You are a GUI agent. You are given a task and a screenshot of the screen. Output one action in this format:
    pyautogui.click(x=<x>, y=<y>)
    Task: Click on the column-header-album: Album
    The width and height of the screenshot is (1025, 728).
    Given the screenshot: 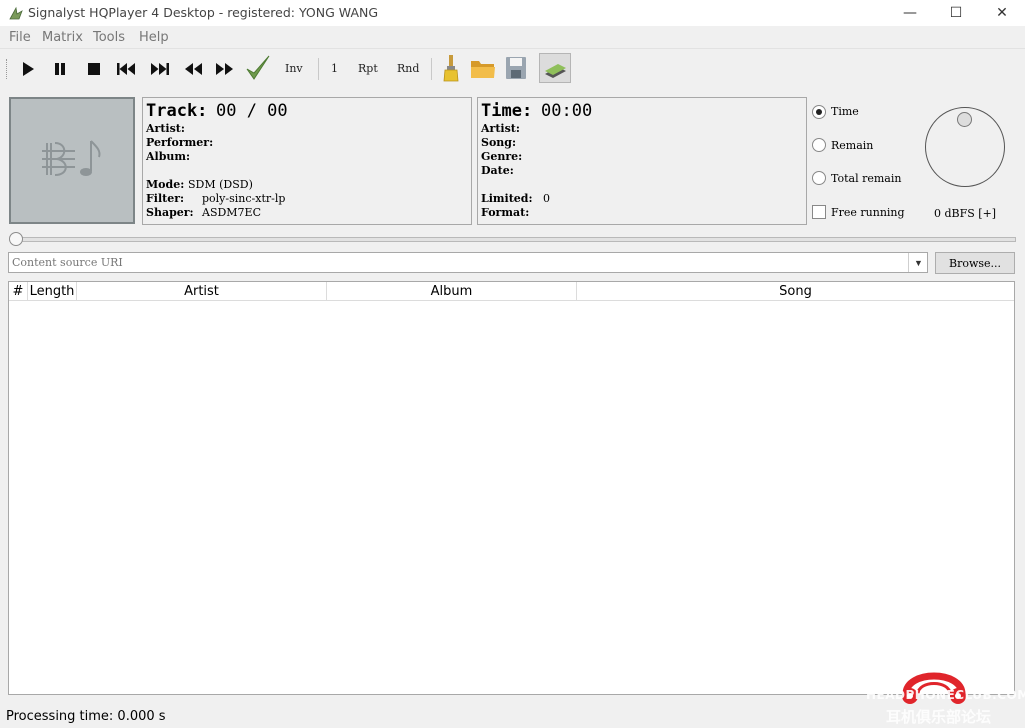 What is the action you would take?
    pyautogui.click(x=452, y=291)
    